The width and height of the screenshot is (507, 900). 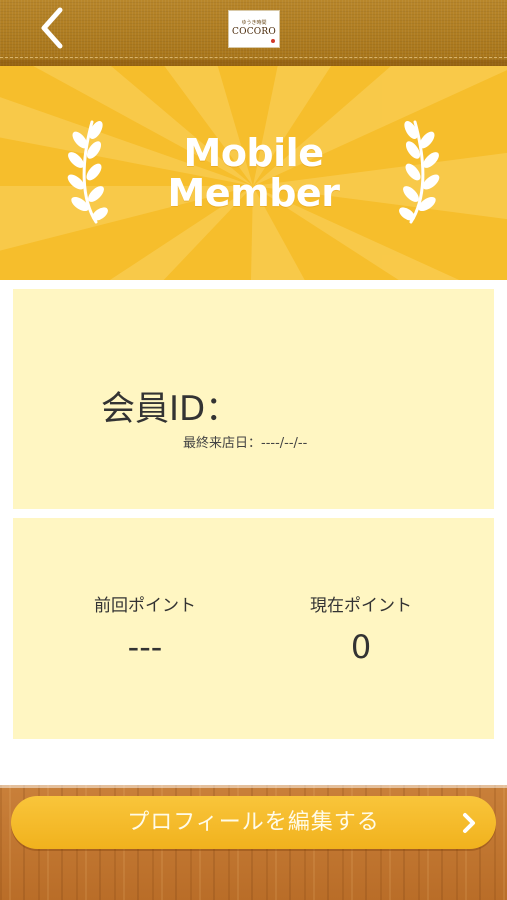 What do you see at coordinates (361, 647) in the screenshot?
I see `current-points-value: 0` at bounding box center [361, 647].